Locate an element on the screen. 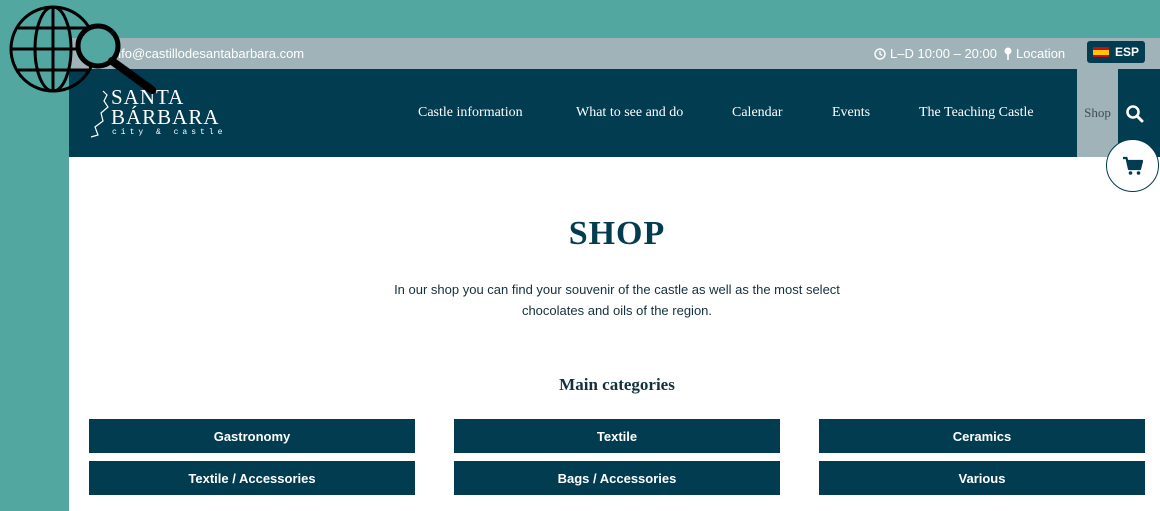  pin-icon is located at coordinates (1008, 53).